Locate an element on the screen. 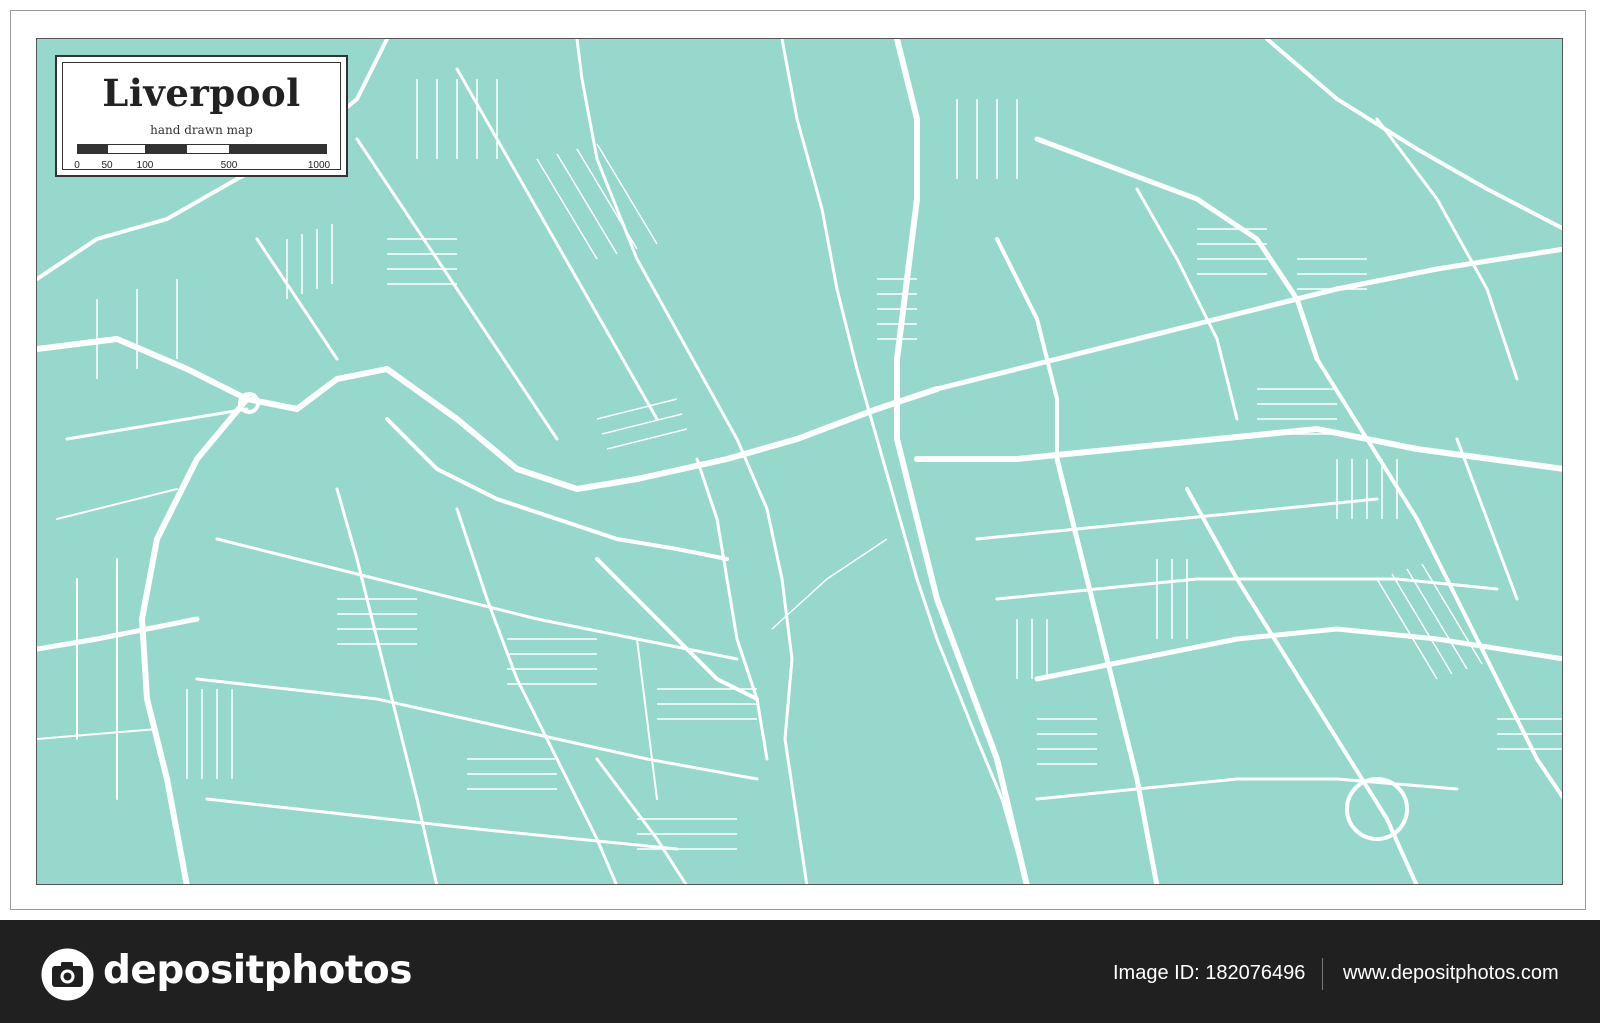 This screenshot has height=1023, width=1600. scale-label-0: 0 is located at coordinates (77, 165).